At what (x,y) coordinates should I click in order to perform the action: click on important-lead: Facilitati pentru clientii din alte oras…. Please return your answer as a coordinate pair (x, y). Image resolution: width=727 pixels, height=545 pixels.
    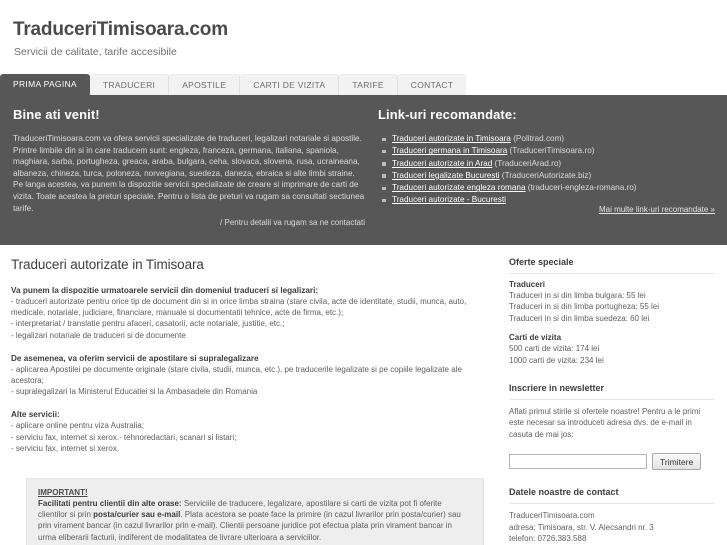
    Looking at the image, I should click on (110, 503).